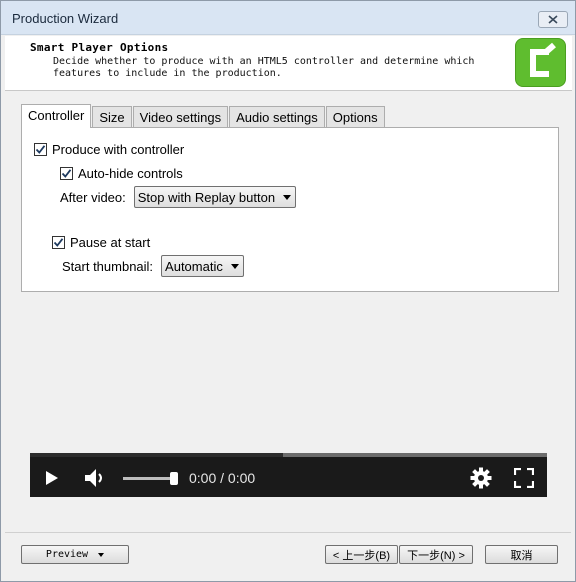 Image resolution: width=576 pixels, height=582 pixels. I want to click on volume-icon, so click(96, 478).